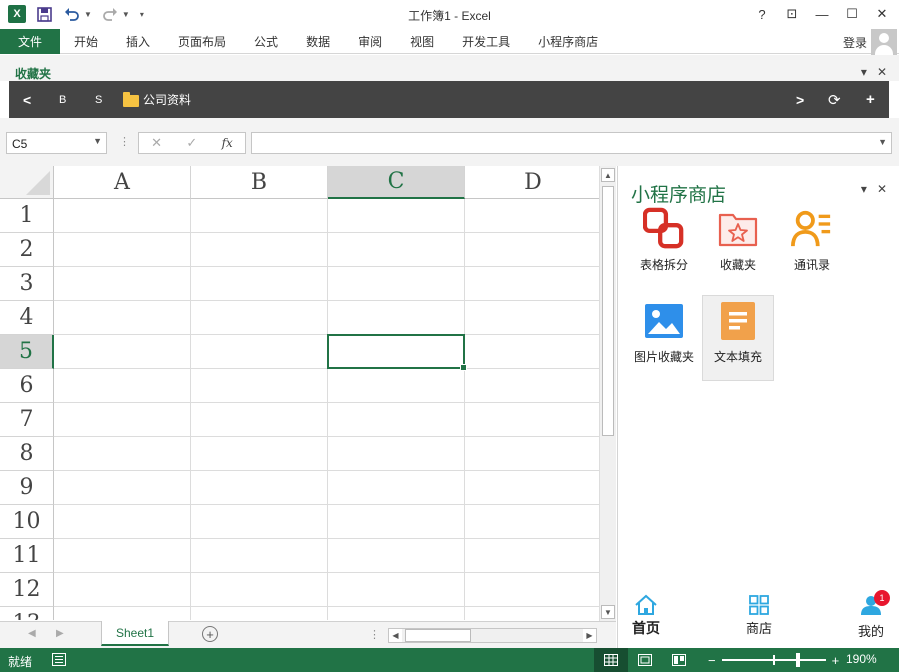 The image size is (899, 672). Describe the element at coordinates (397, 352) in the screenshot. I see `selected-cell` at that location.